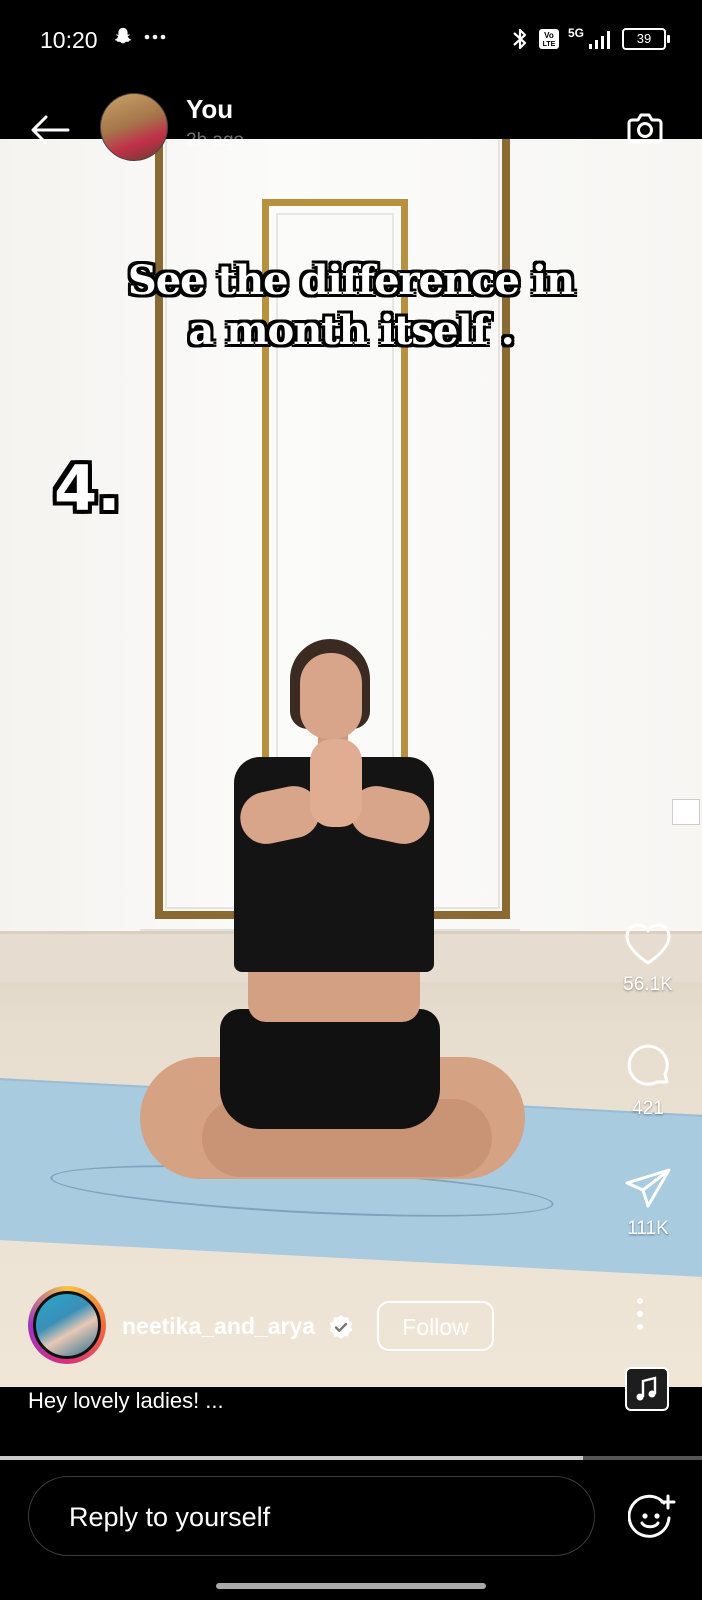 This screenshot has width=702, height=1600. Describe the element at coordinates (686, 812) in the screenshot. I see `wall-switch` at that location.